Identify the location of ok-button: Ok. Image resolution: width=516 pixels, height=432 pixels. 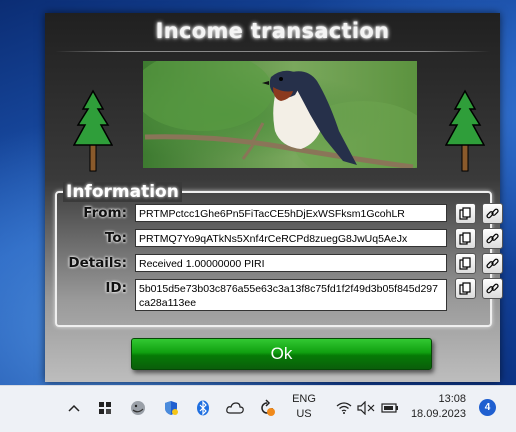
(281, 354).